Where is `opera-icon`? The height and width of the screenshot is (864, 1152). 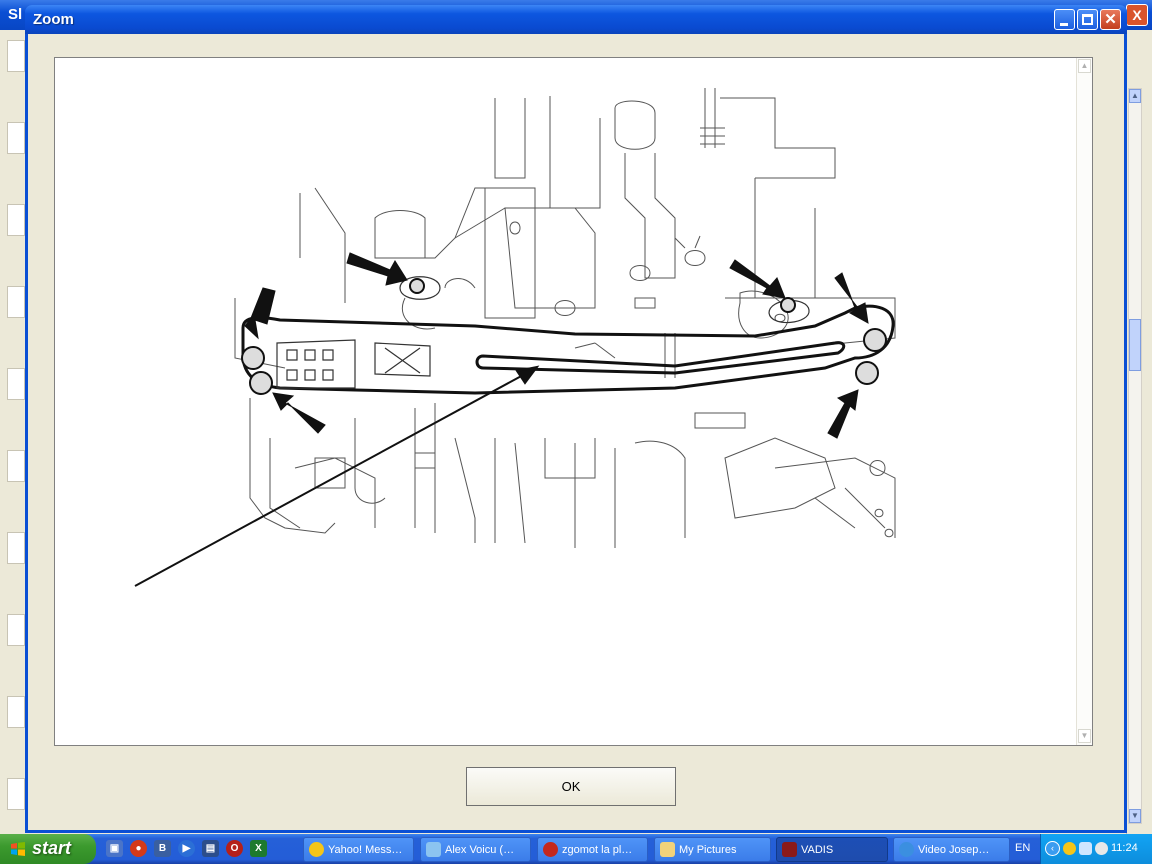 opera-icon is located at coordinates (550, 849).